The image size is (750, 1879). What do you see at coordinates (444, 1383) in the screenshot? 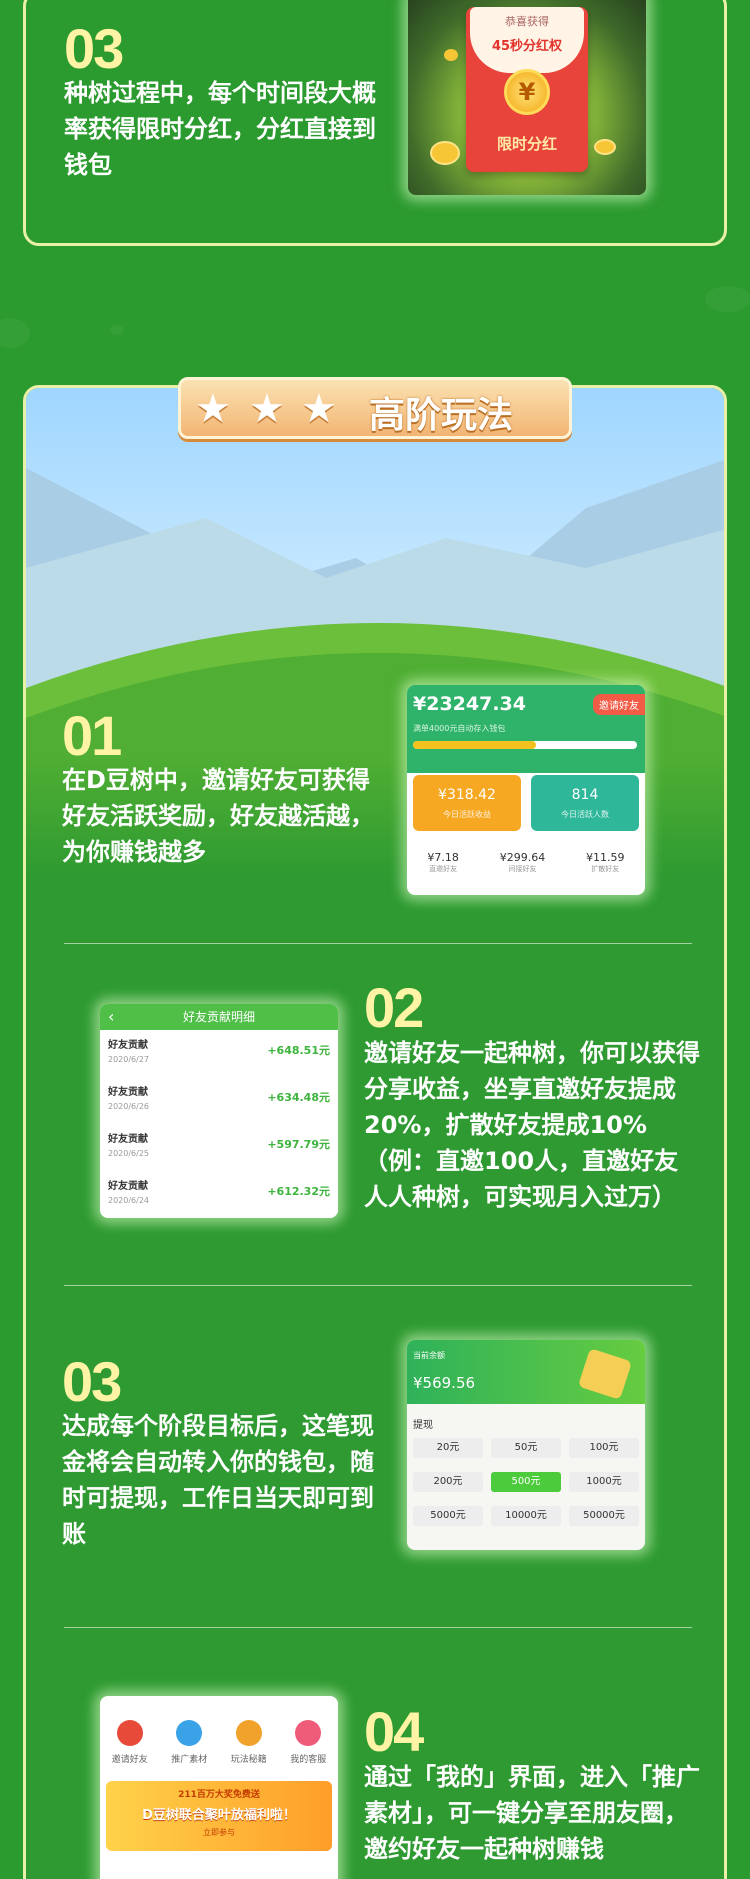
I see `balance-amount: ¥569.56` at bounding box center [444, 1383].